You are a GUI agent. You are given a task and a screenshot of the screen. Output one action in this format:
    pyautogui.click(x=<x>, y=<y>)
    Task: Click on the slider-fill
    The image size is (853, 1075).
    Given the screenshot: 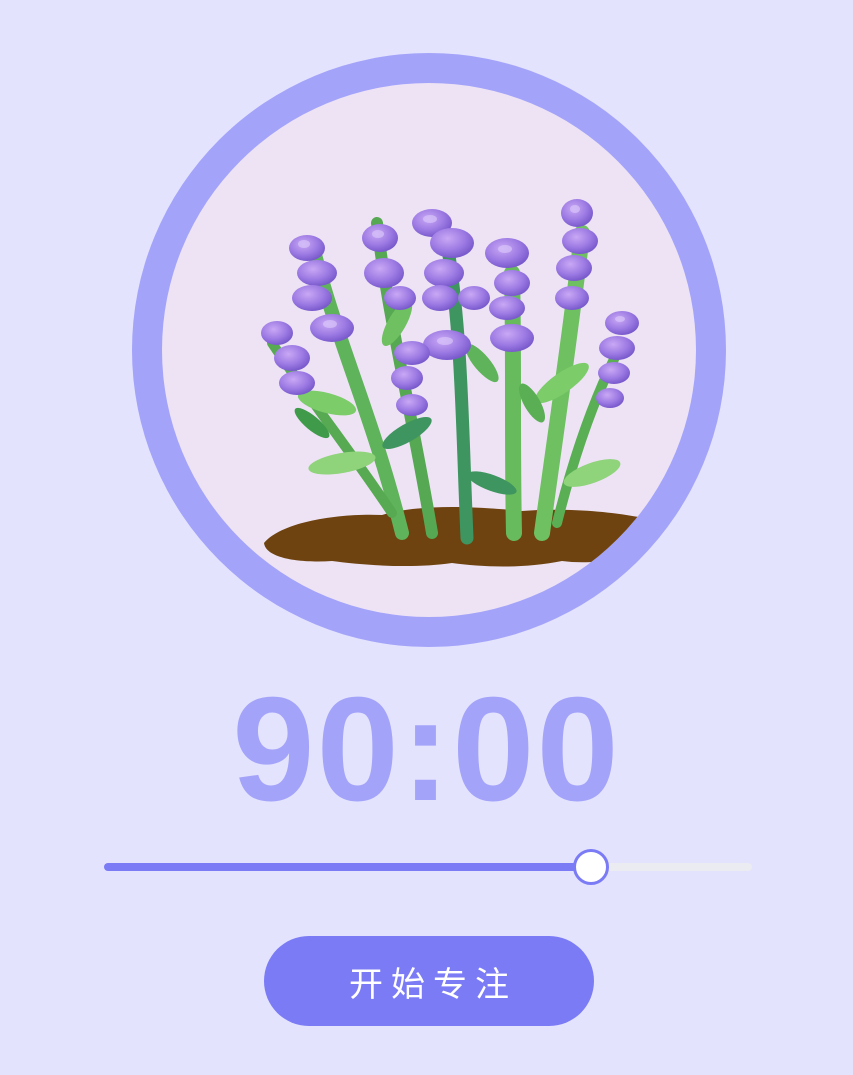 What is the action you would take?
    pyautogui.click(x=348, y=867)
    